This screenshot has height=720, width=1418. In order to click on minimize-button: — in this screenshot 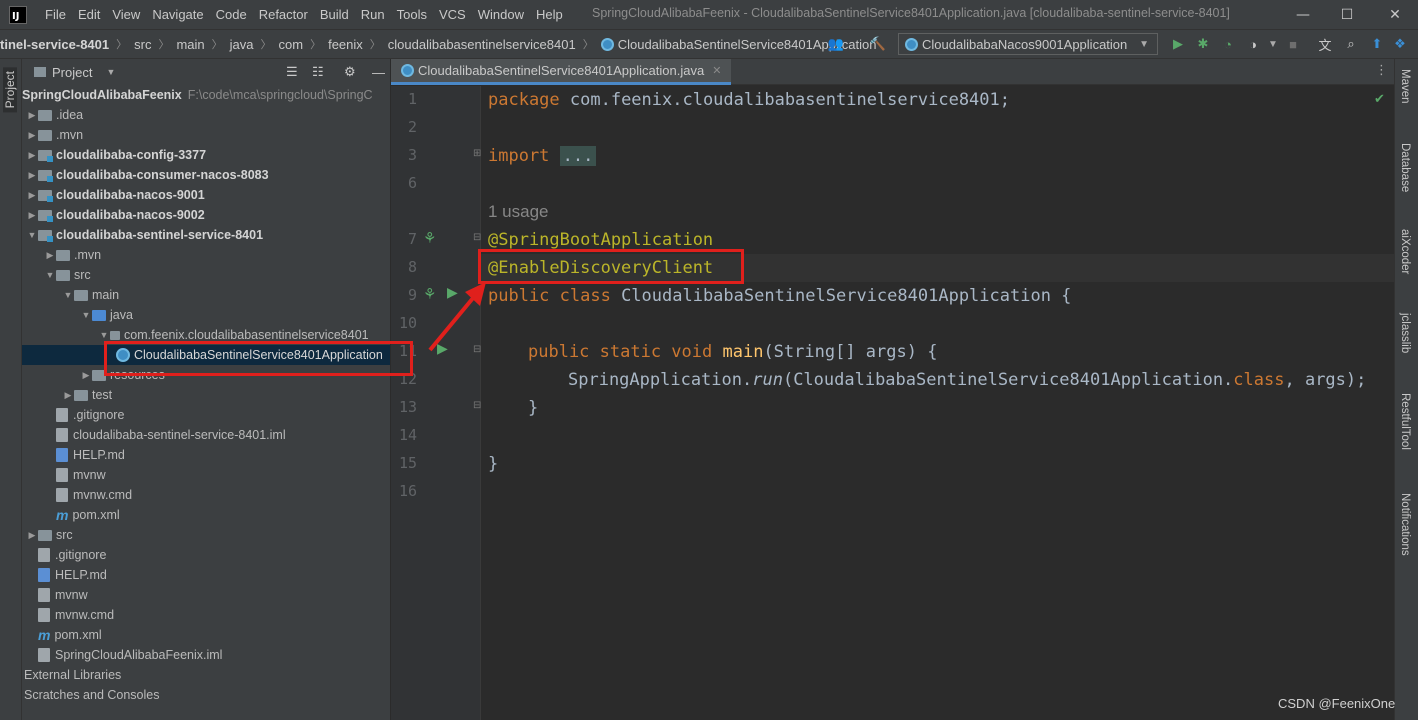, I will do `click(1303, 14)`.